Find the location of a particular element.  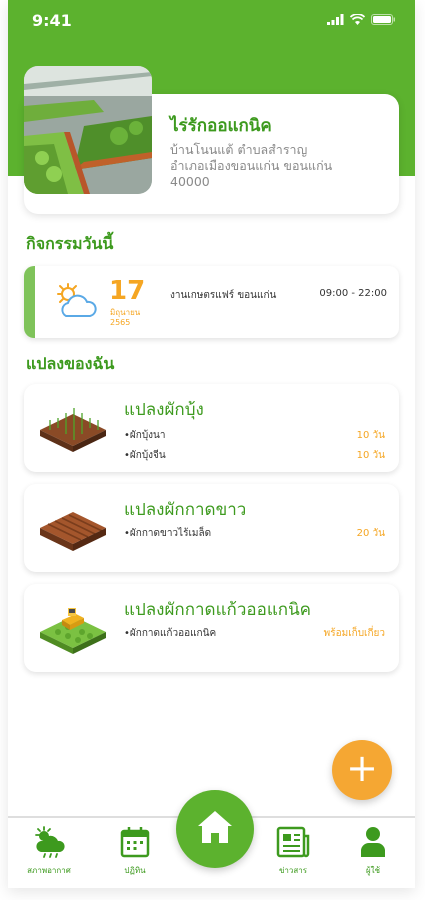

battery-icon is located at coordinates (383, 19).